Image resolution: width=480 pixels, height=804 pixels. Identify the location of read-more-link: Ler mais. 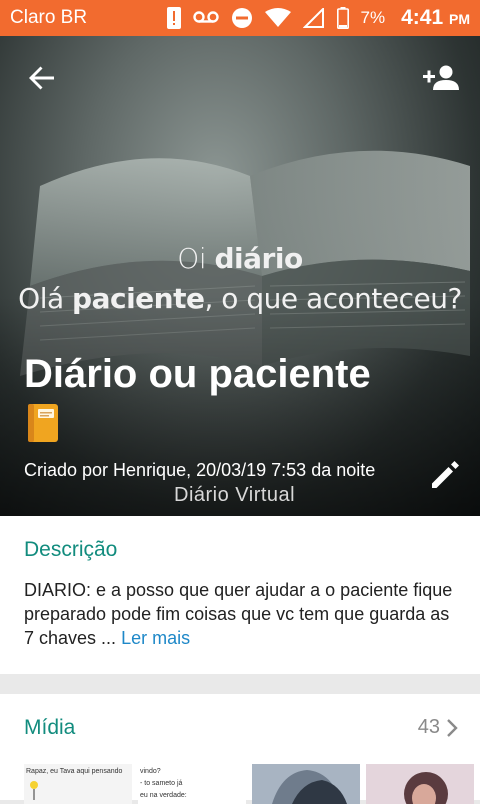
(155, 638).